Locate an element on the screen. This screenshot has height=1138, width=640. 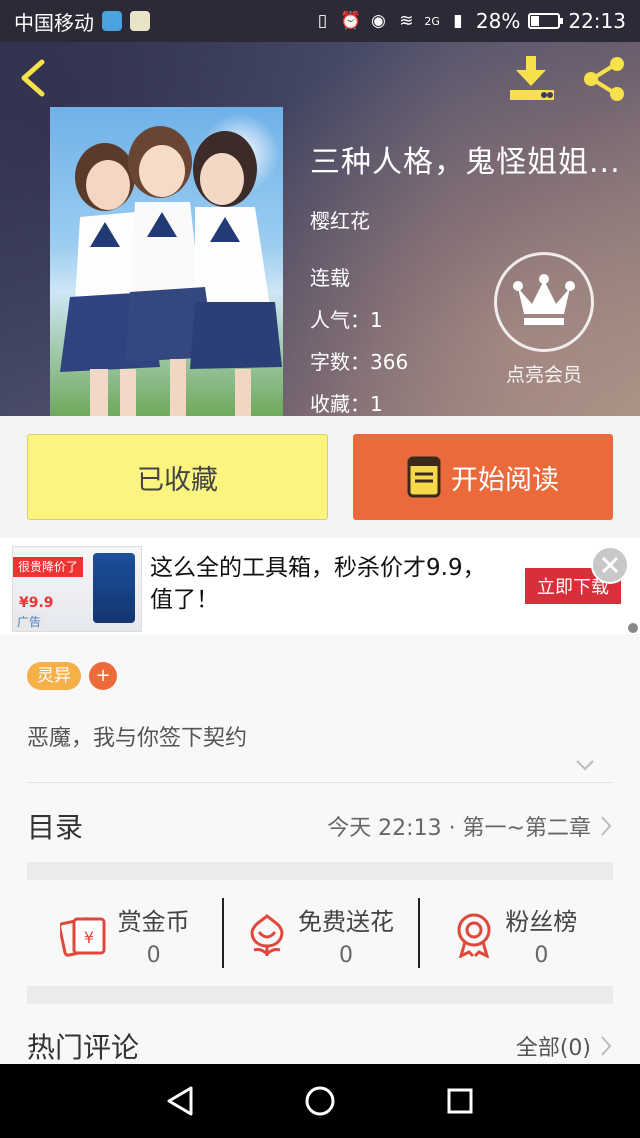
toc-latest-update: 今天 22:13 · 第一~第二章 is located at coordinates (459, 828).